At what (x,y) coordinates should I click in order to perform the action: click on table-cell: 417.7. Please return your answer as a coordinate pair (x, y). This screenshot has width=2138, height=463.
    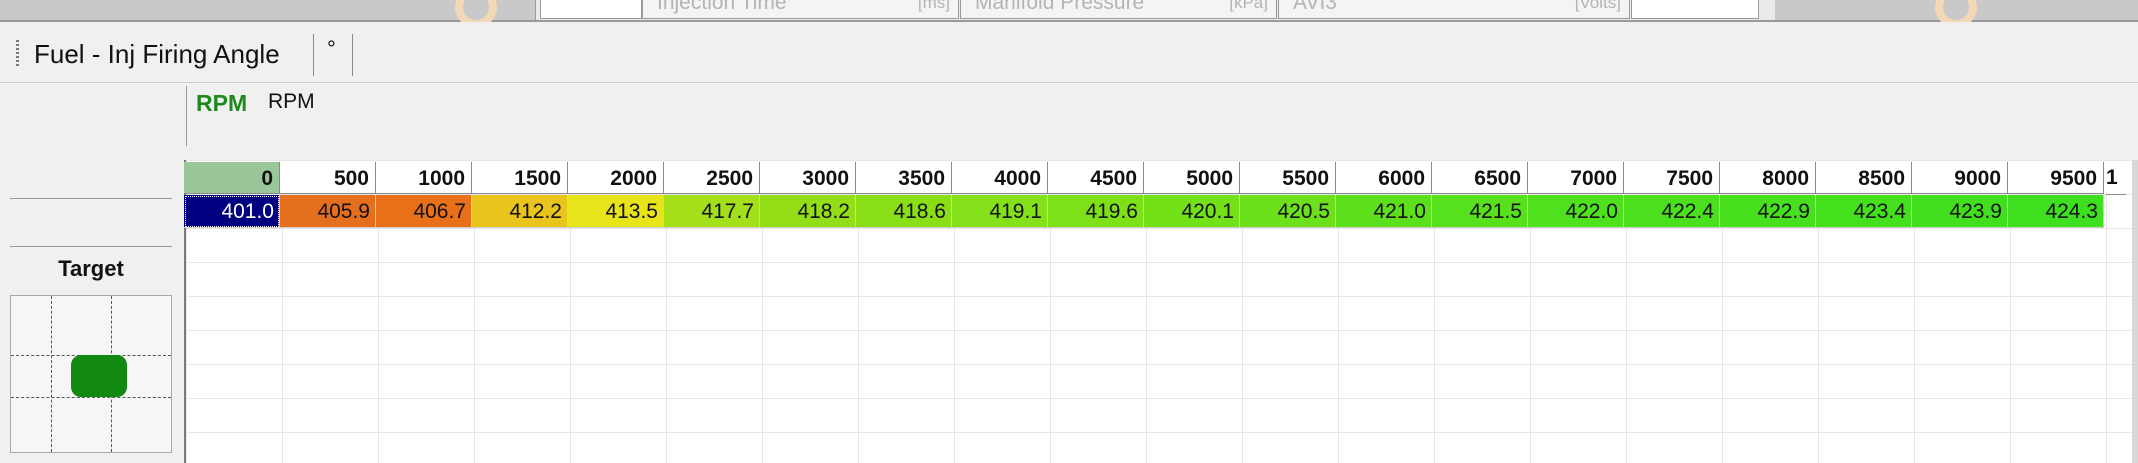
    Looking at the image, I should click on (712, 211).